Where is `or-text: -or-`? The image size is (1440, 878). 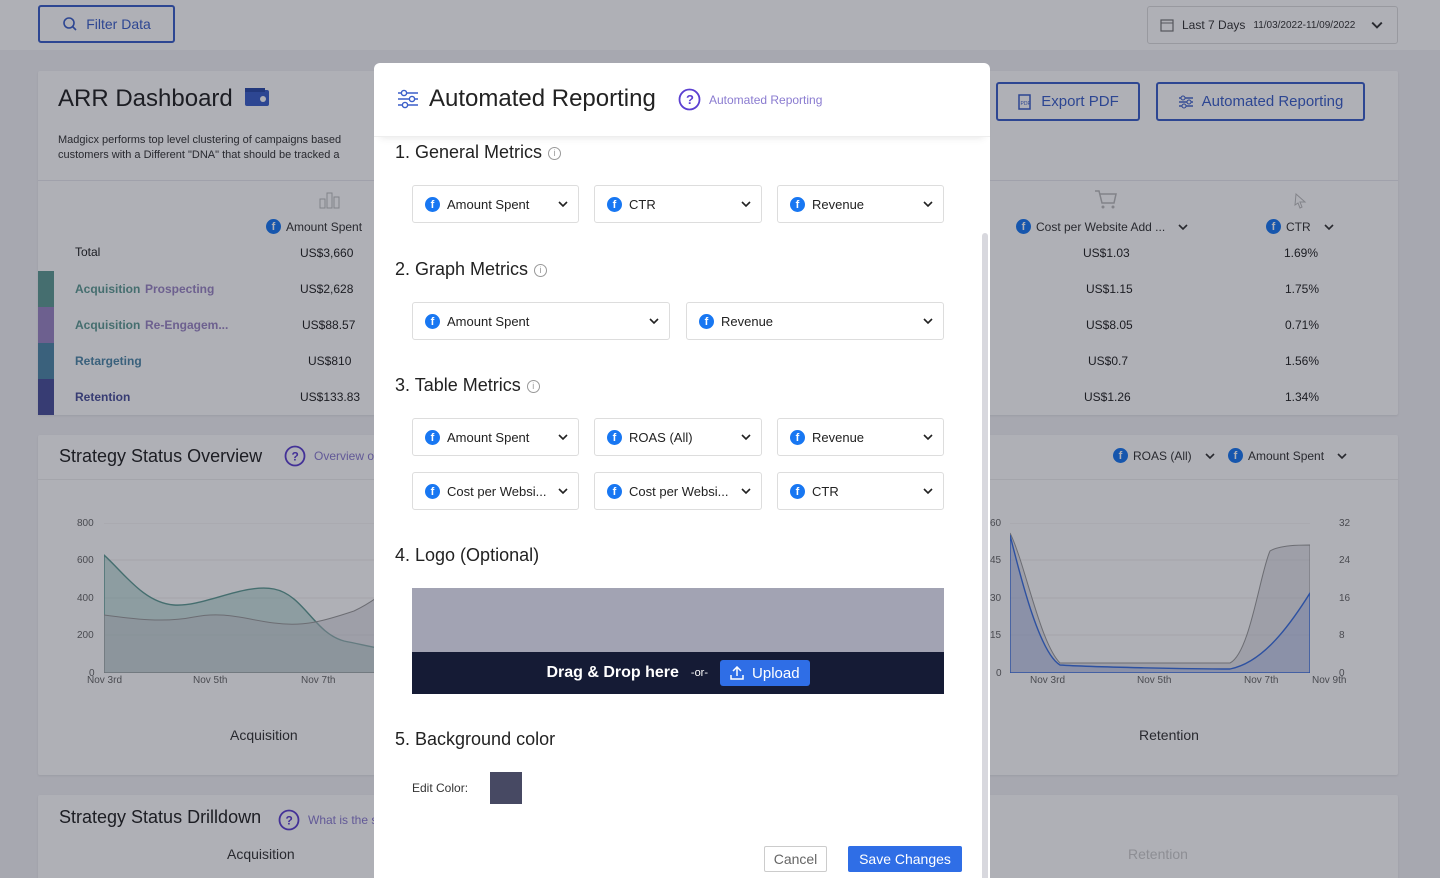 or-text: -or- is located at coordinates (699, 673).